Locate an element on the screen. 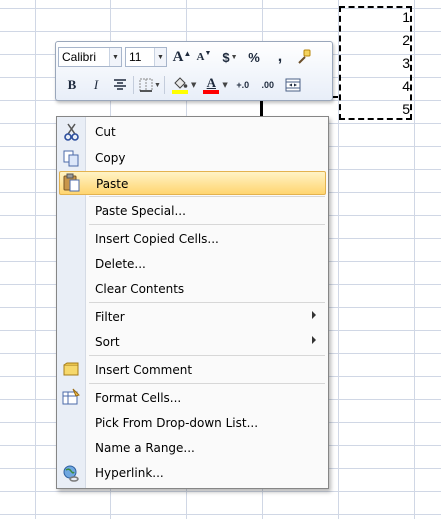  currency-label: $ is located at coordinates (226, 57).